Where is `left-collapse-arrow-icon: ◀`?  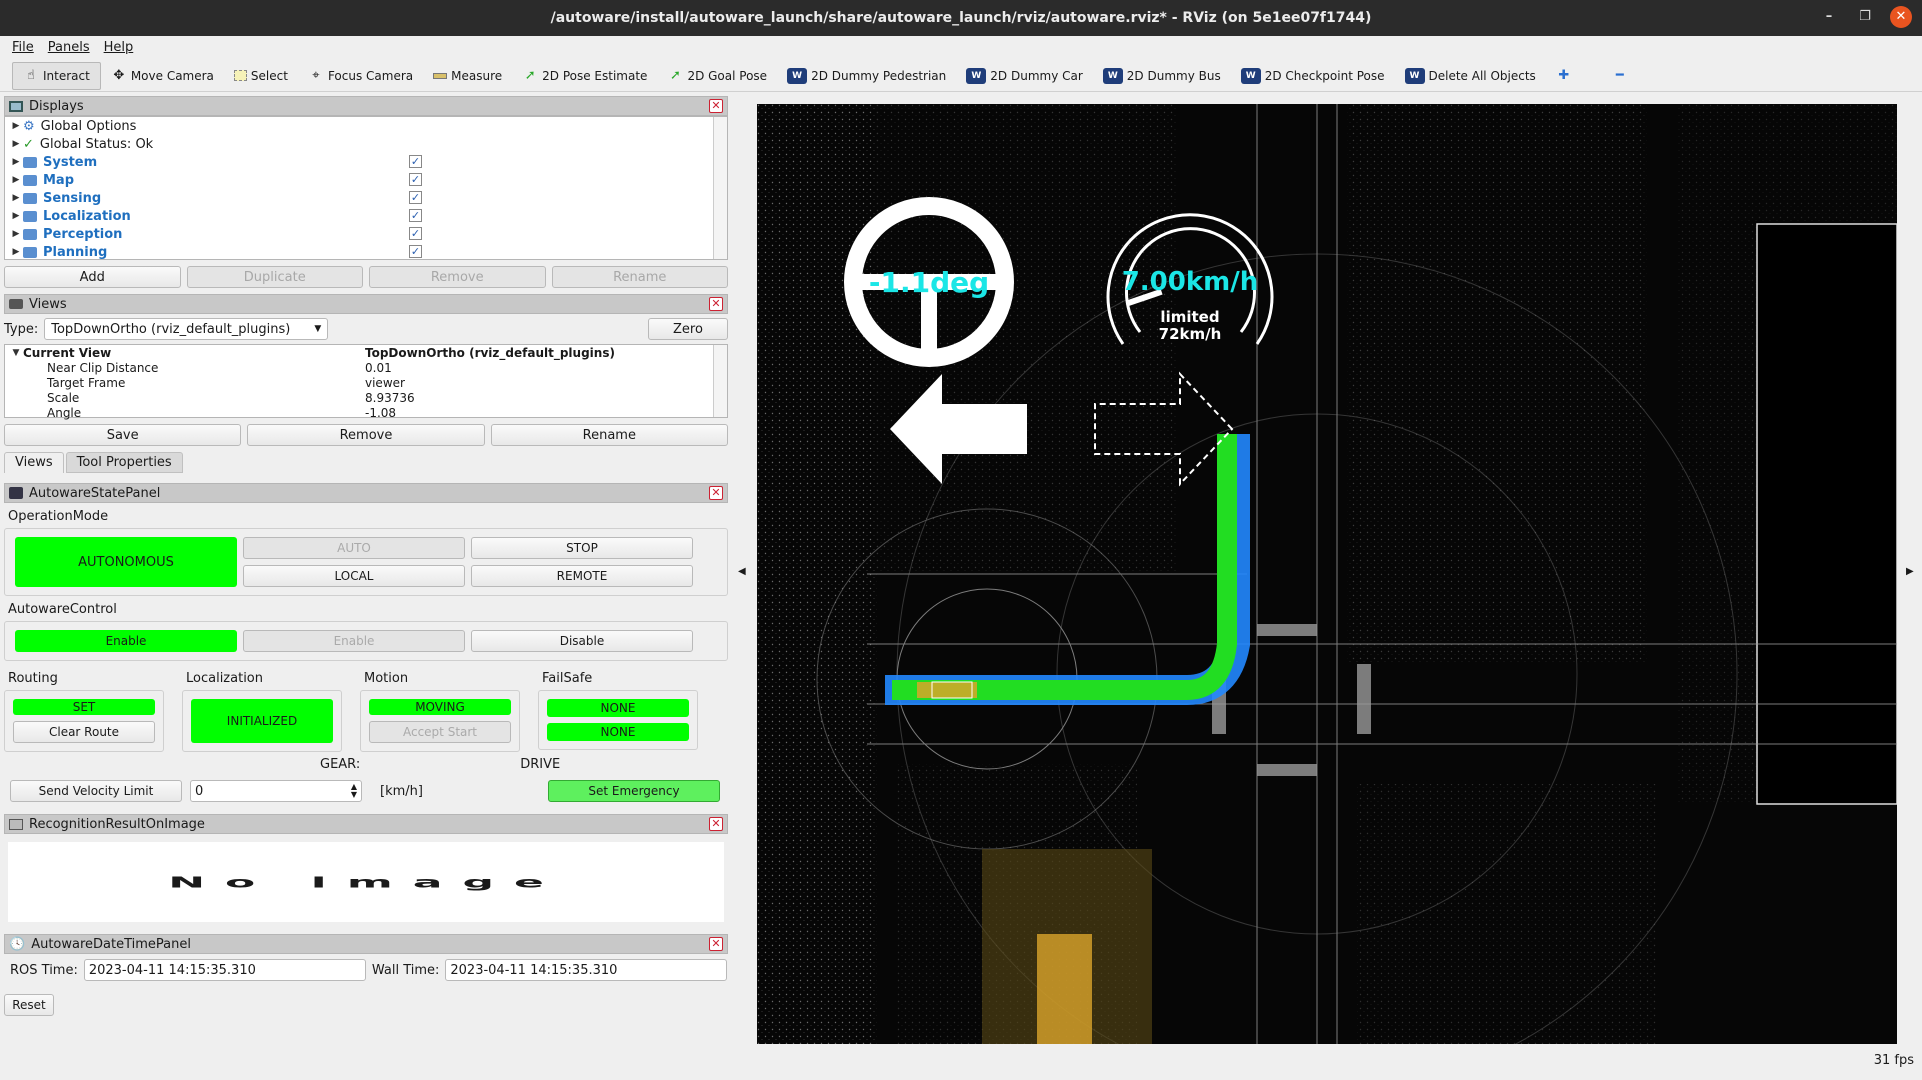
left-collapse-arrow-icon: ◀ is located at coordinates (742, 571).